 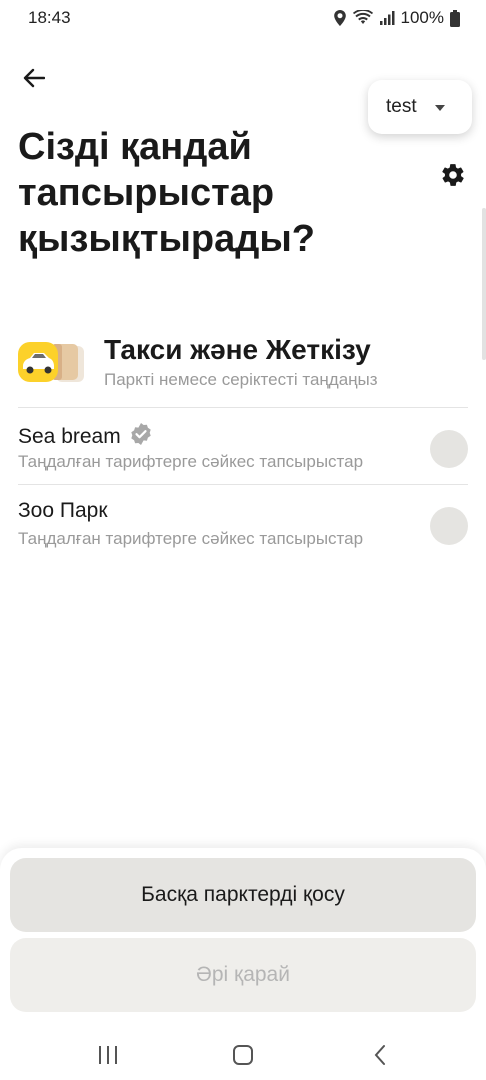 I want to click on home-icon, so click(x=243, y=1055).